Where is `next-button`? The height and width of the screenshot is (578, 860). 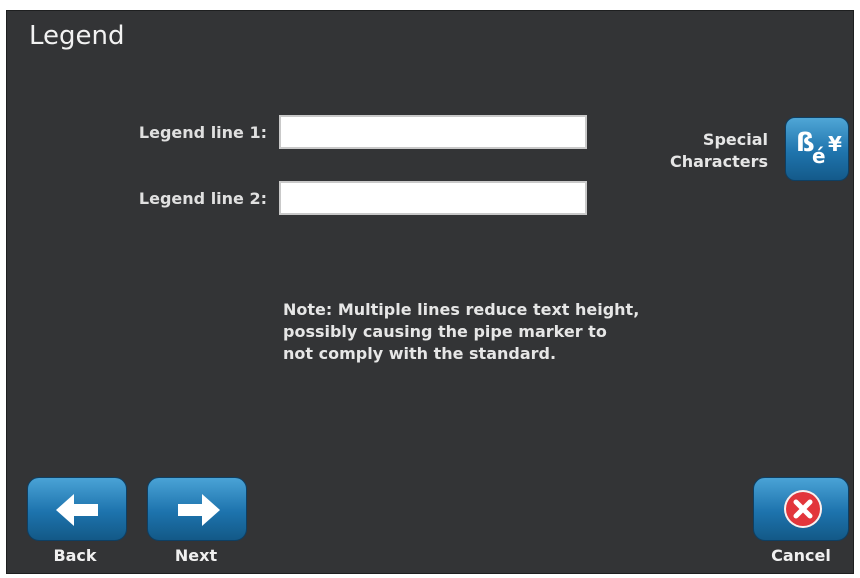
next-button is located at coordinates (197, 509).